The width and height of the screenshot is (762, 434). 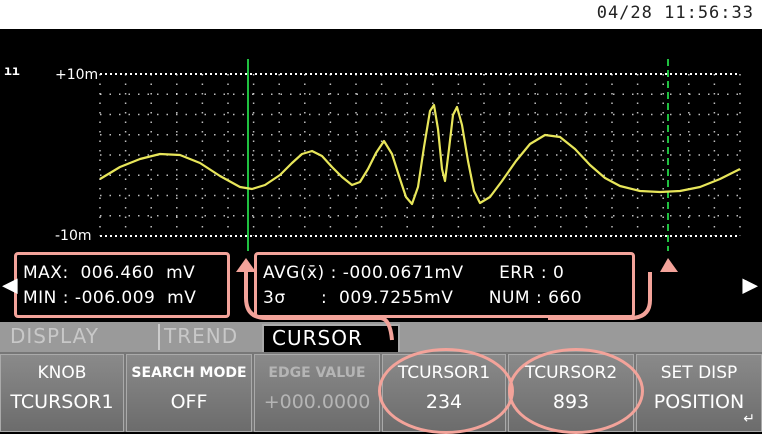 I want to click on edge-value-label: EDGE VALUE, so click(x=317, y=373).